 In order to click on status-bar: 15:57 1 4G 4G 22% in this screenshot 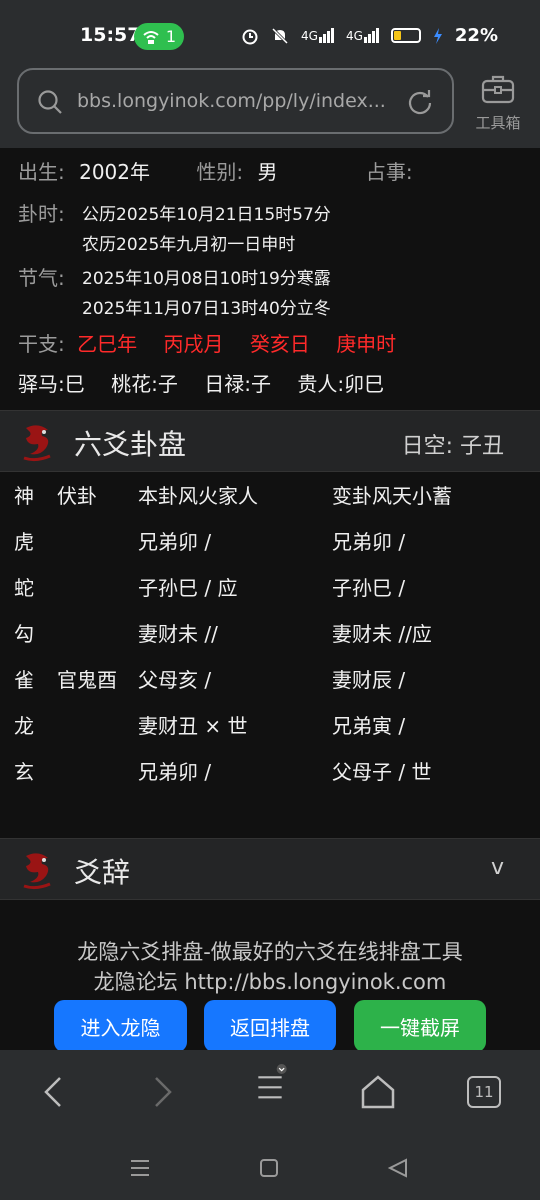, I will do `click(270, 33)`.